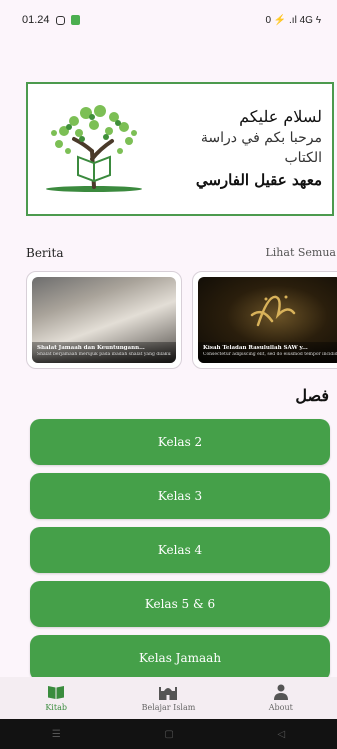 The width and height of the screenshot is (337, 749). I want to click on status-indicators: 0 ⚡ .ıl 4G ϟ, so click(293, 20).